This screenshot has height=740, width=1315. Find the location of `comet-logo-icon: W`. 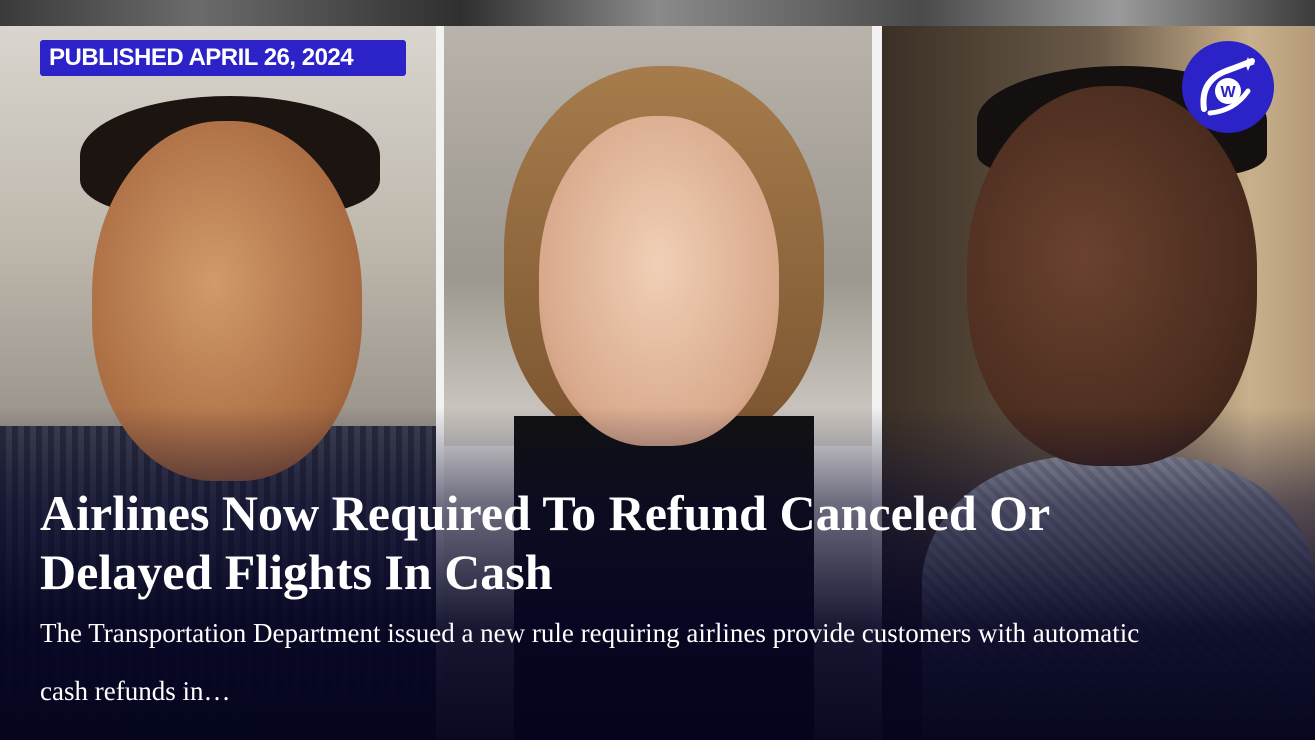

comet-logo-icon: W is located at coordinates (1227, 86).